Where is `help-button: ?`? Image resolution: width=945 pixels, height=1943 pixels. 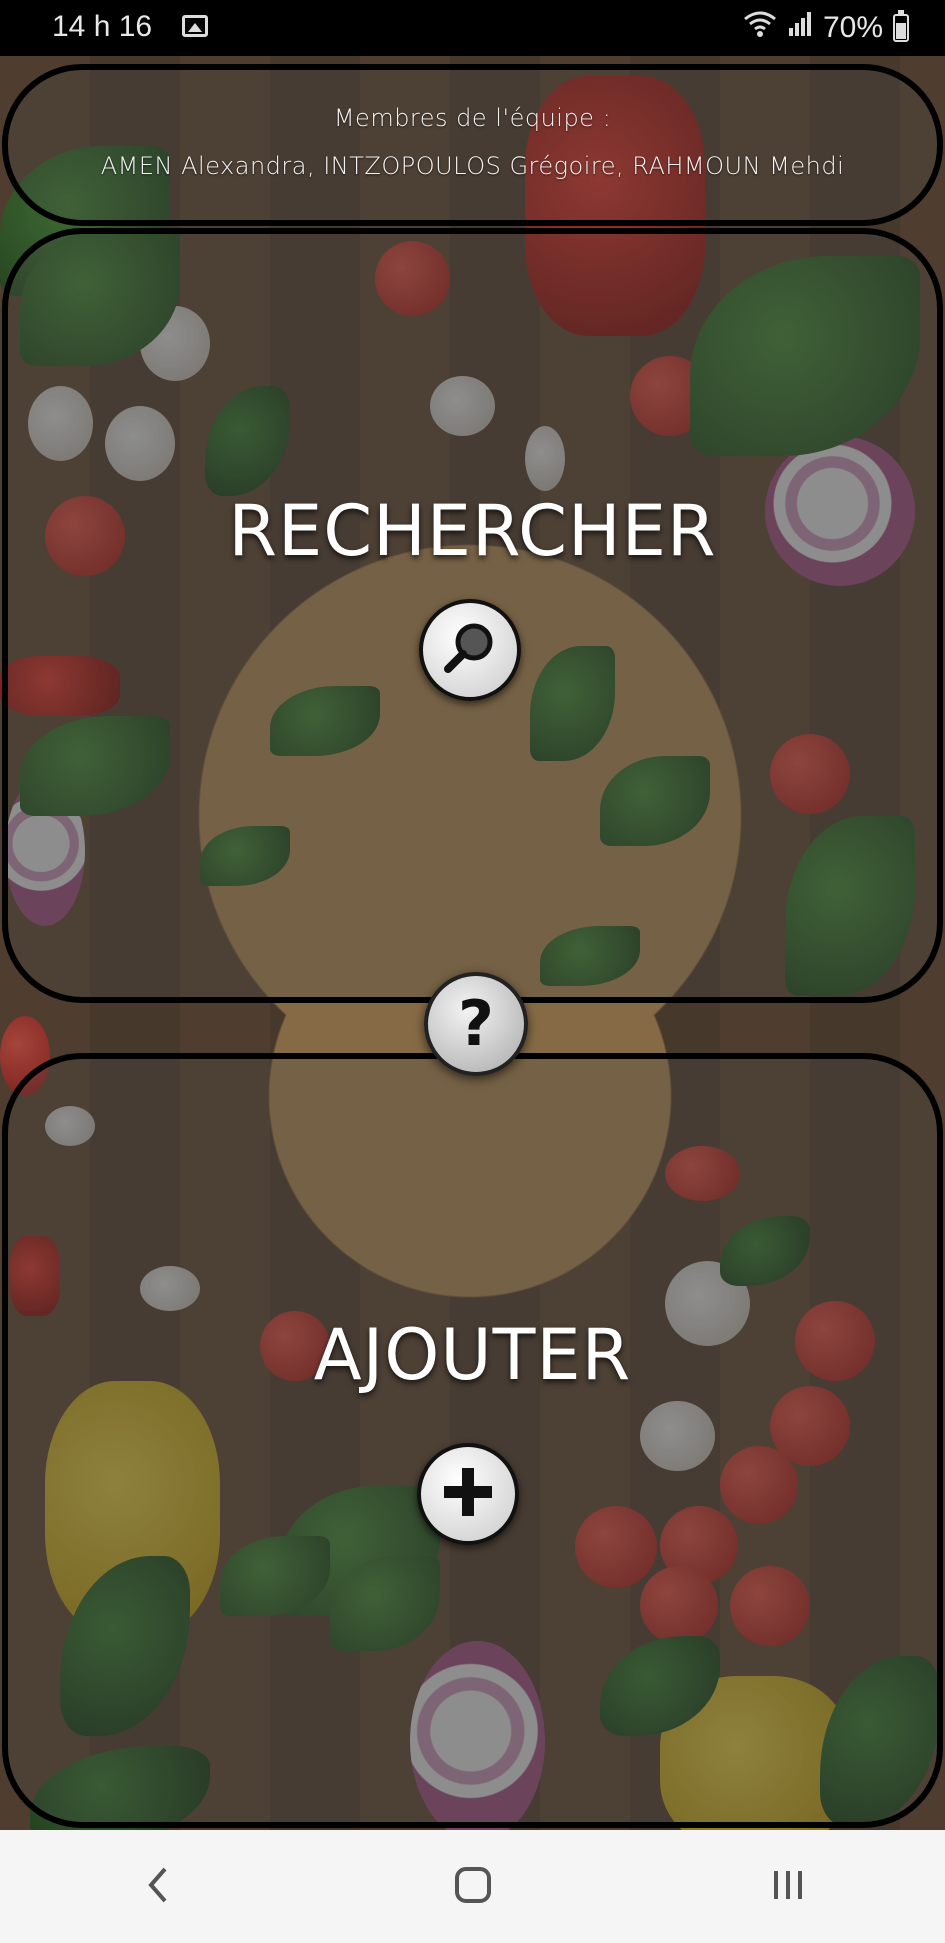
help-button: ? is located at coordinates (476, 1024).